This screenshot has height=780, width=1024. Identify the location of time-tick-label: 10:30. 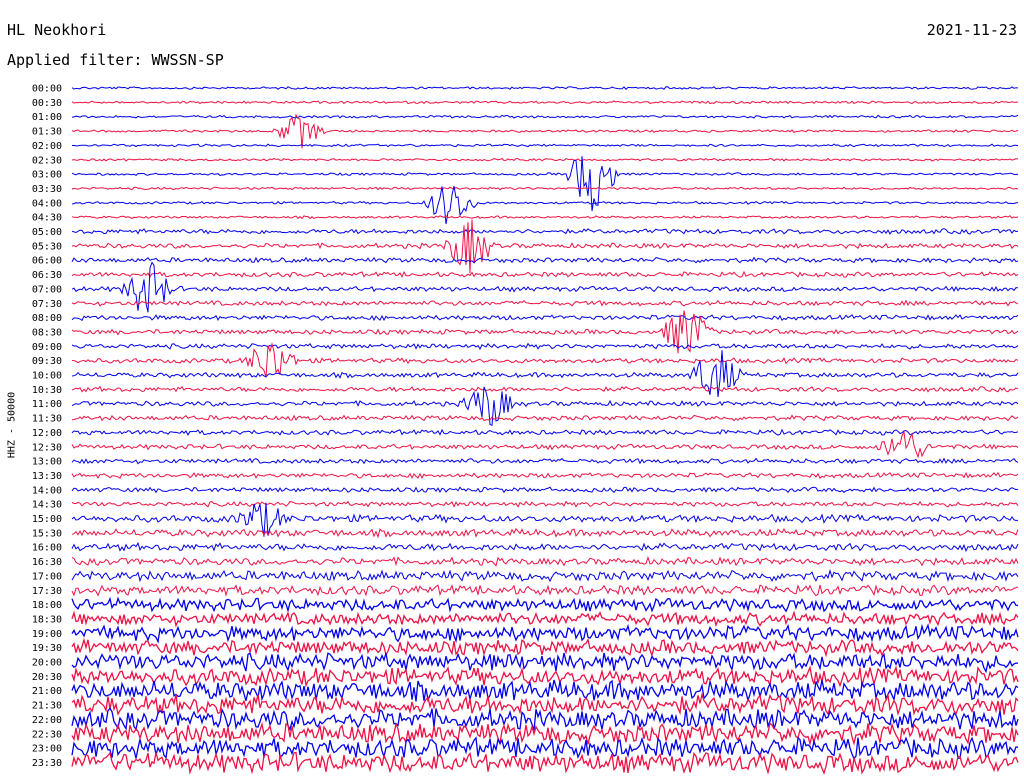
(47, 390).